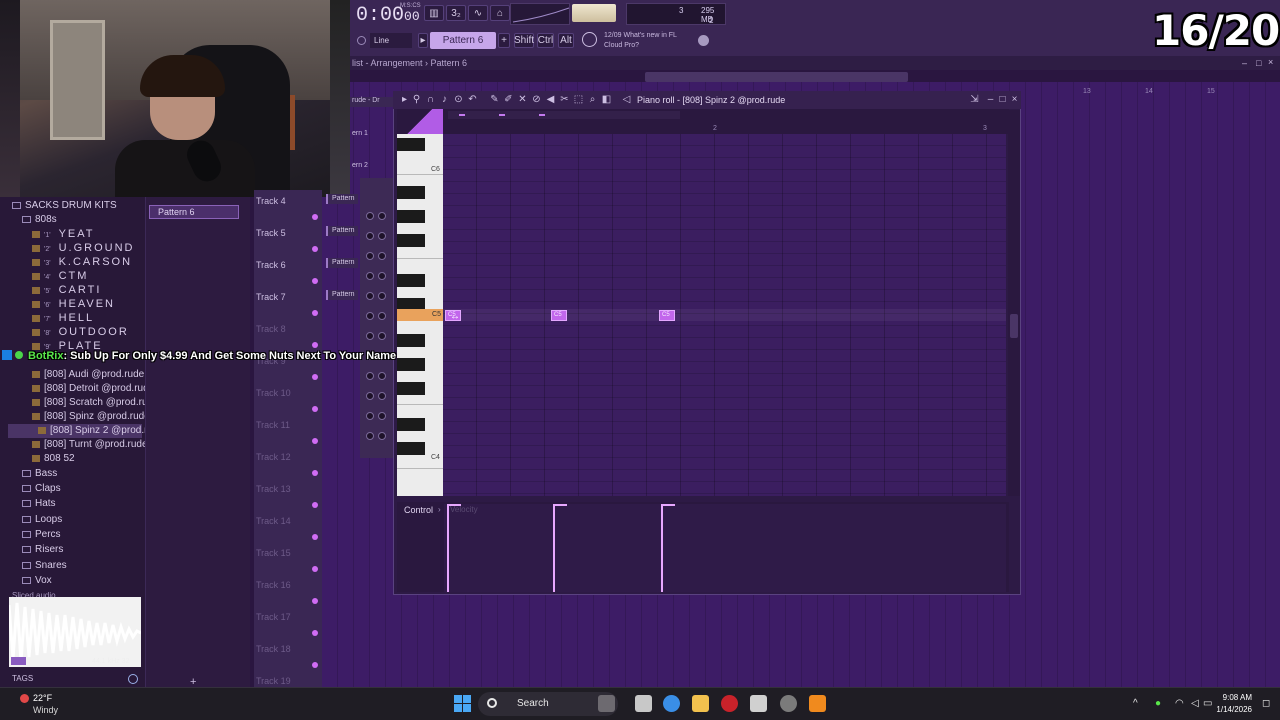 Image resolution: width=1280 pixels, height=720 pixels. I want to click on slip-icon: ◀, so click(550, 99).